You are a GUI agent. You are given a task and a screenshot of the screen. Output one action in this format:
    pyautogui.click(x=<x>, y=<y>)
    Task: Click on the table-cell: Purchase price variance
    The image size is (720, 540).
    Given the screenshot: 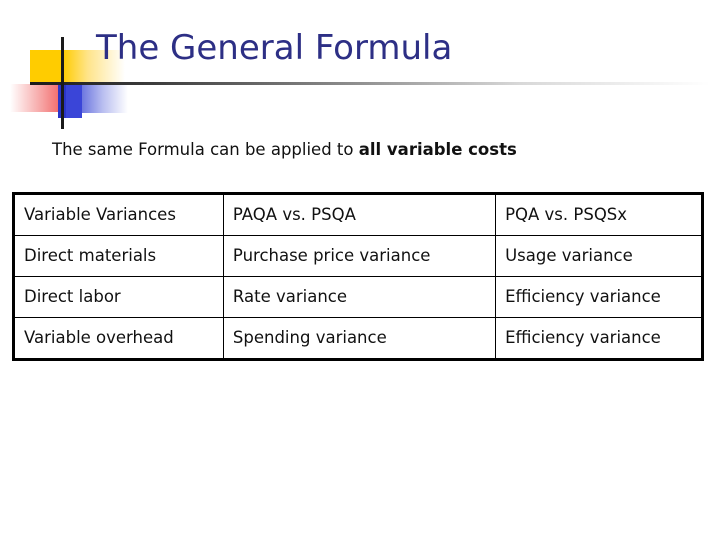 What is the action you would take?
    pyautogui.click(x=359, y=256)
    